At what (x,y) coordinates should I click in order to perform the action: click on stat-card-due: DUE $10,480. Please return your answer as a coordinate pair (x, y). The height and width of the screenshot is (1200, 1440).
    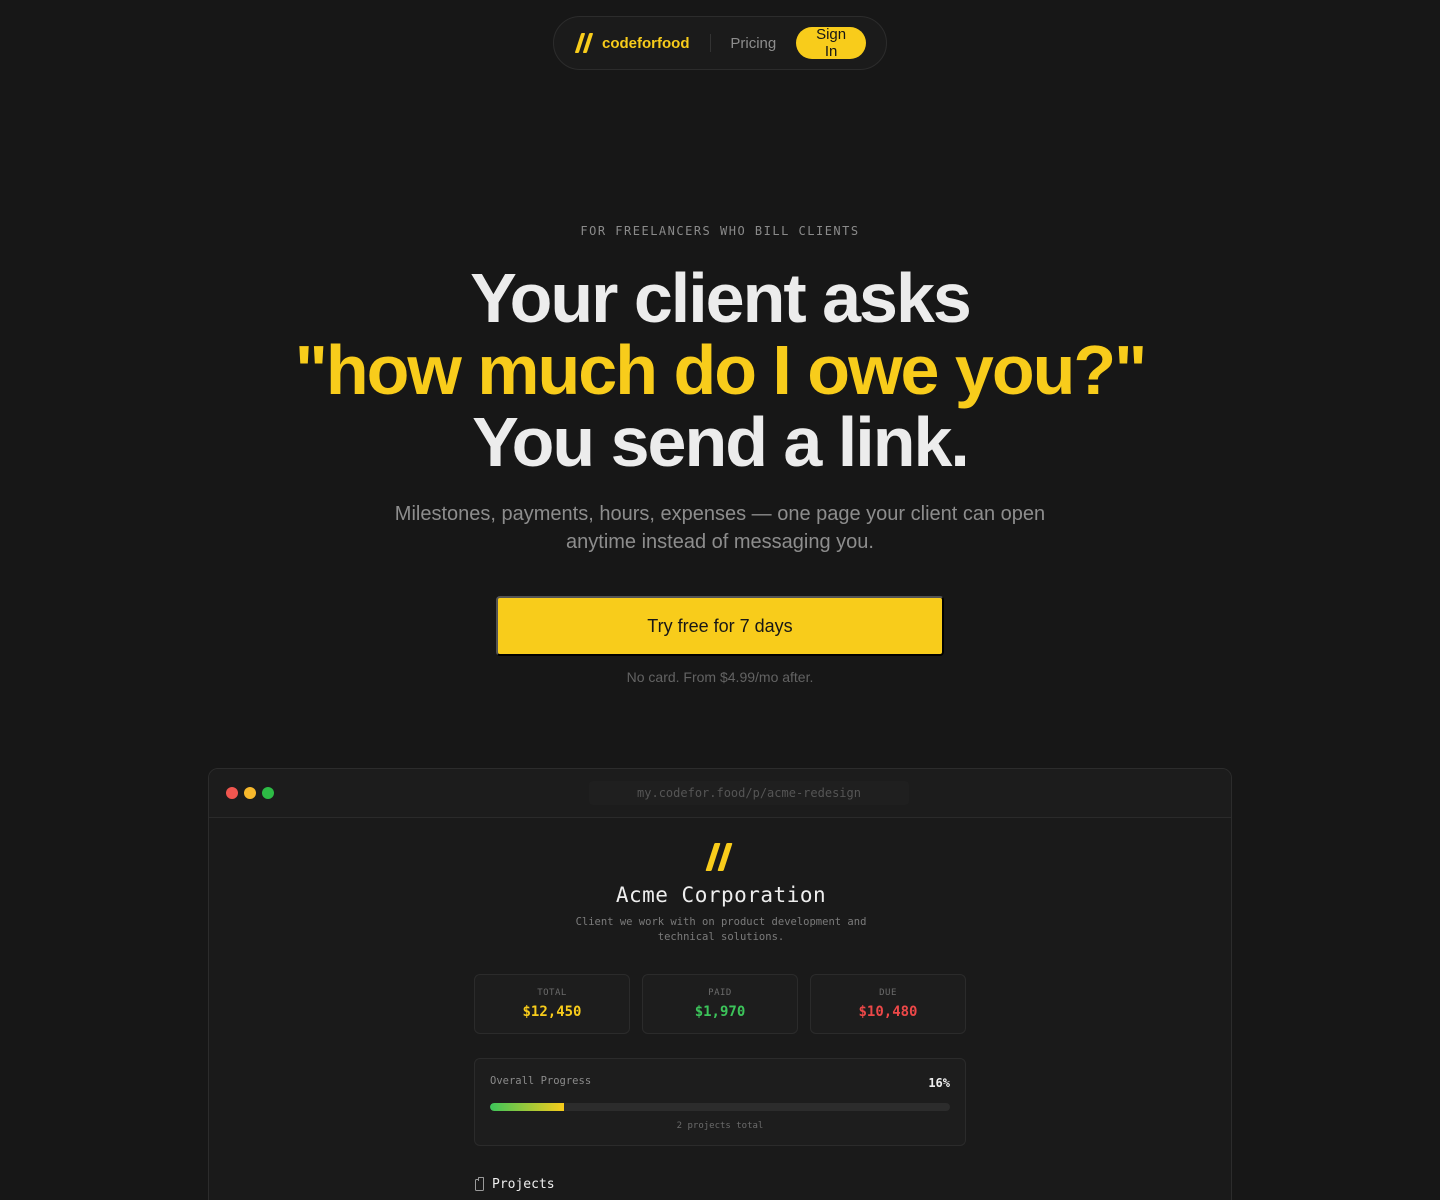
    Looking at the image, I should click on (888, 1004).